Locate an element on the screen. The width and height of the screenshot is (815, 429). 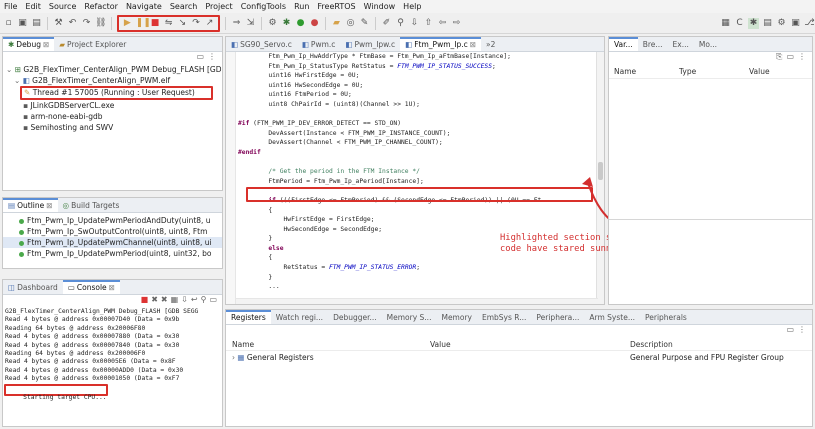
back-icon: ⇦ is located at coordinates (442, 23).